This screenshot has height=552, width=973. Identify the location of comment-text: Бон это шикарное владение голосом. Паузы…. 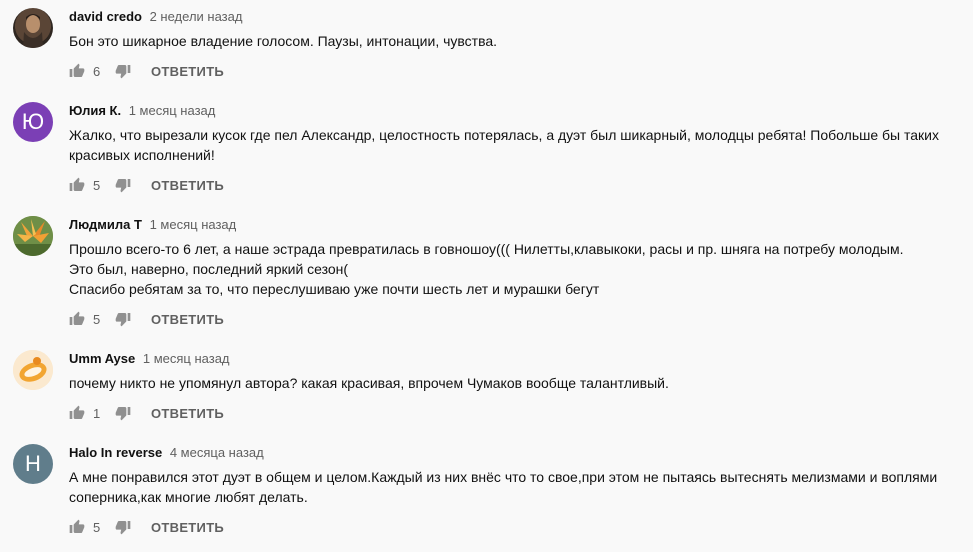
(283, 41).